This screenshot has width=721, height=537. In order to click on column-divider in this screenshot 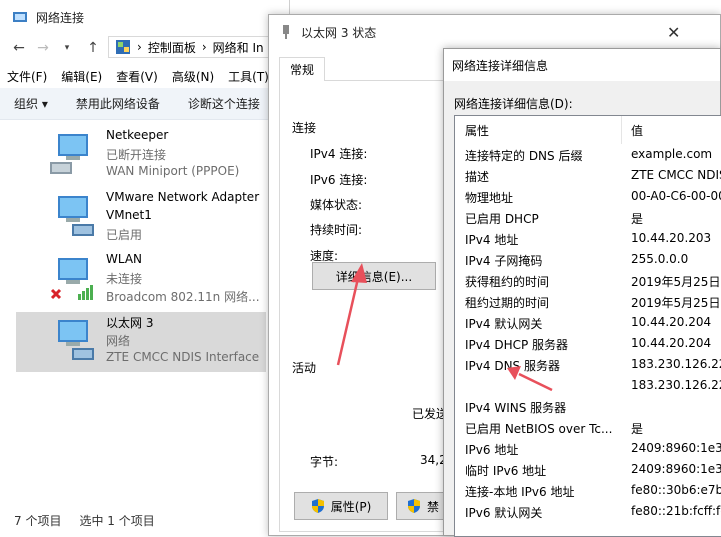, I will do `click(621, 130)`.